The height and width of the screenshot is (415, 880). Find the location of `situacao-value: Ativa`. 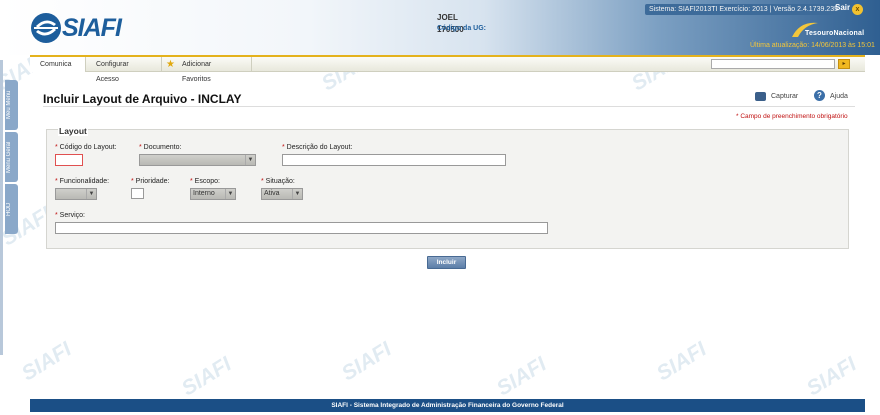

situacao-value: Ativa is located at coordinates (272, 193).